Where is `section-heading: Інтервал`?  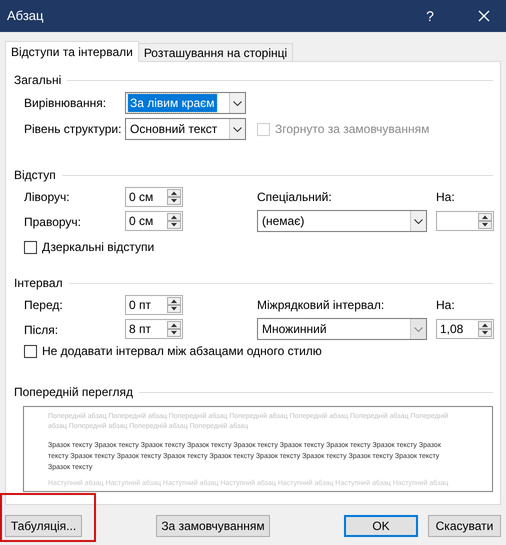 section-heading: Інтервал is located at coordinates (38, 283).